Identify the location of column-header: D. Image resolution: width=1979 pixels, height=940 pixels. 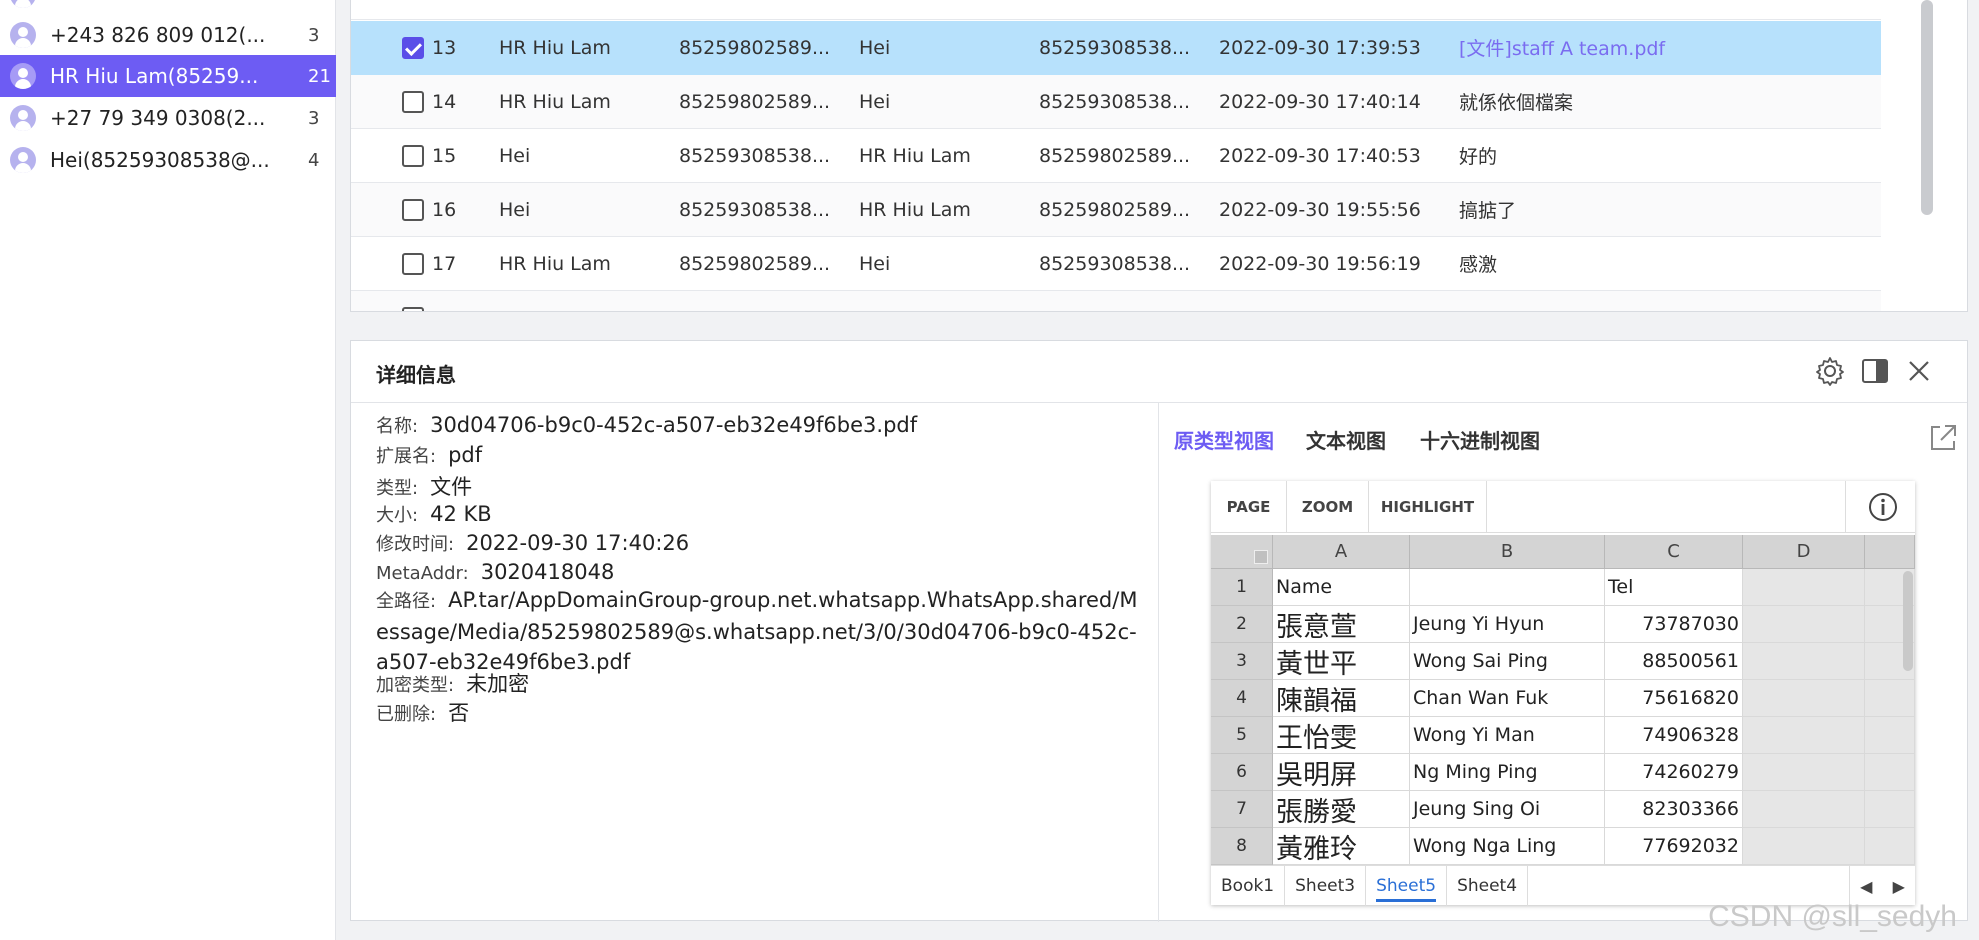
(1804, 552).